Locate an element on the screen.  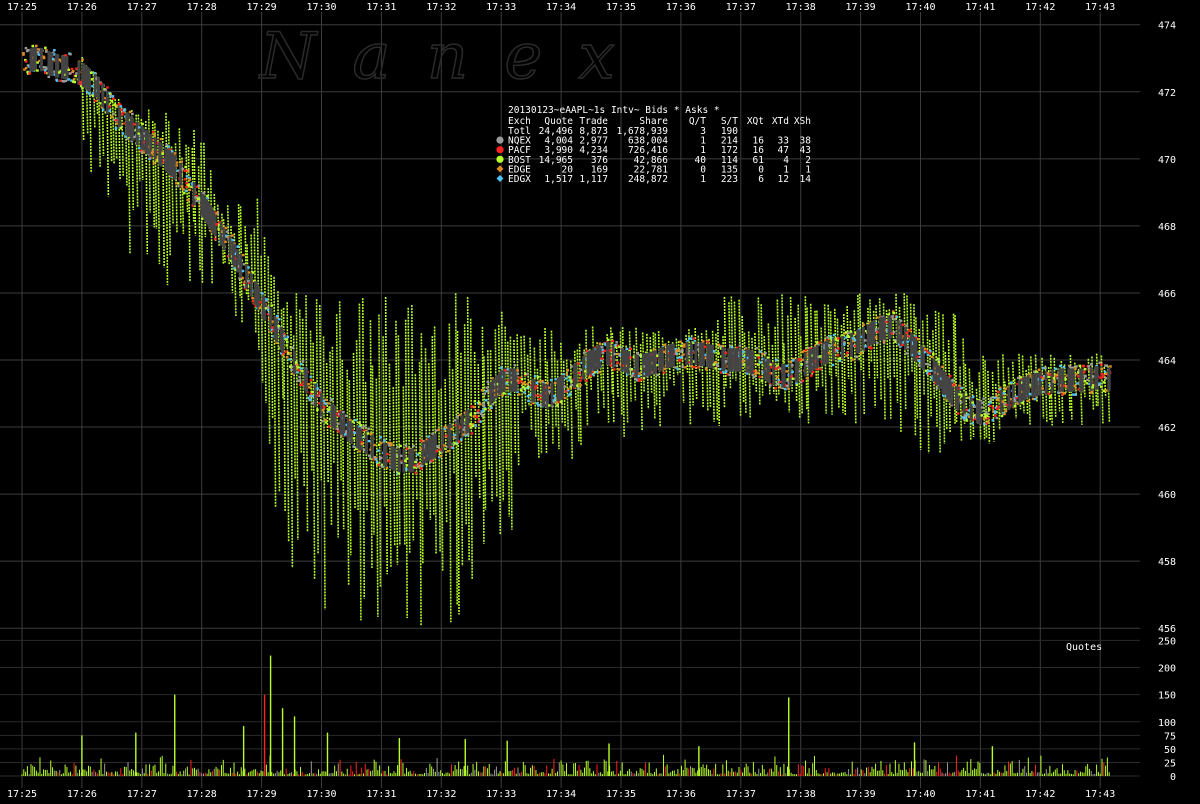
x-tick-label: 17:33 is located at coordinates (501, 7).